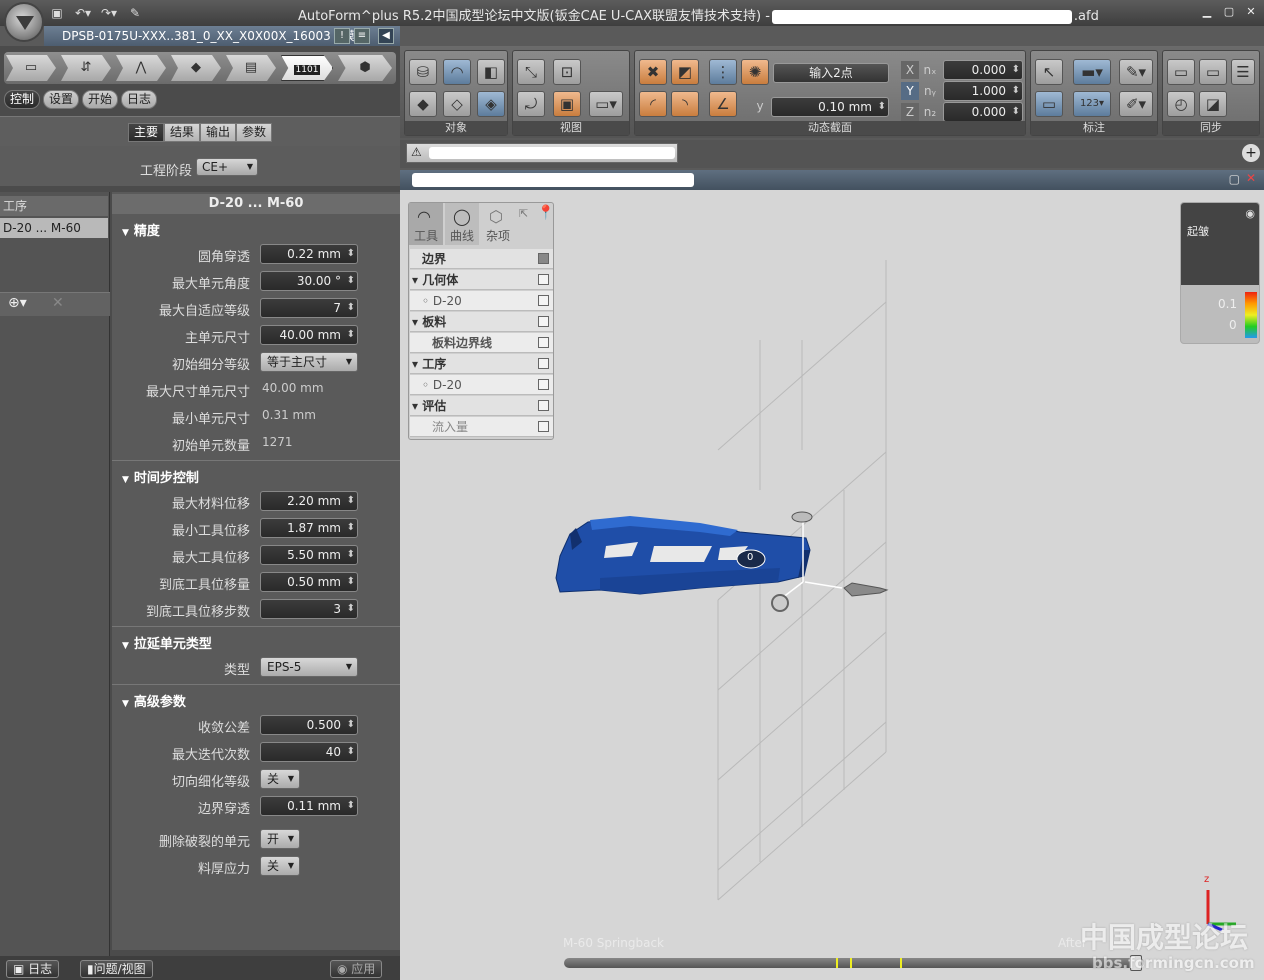  What do you see at coordinates (1213, 72) in the screenshot?
I see `sync-label-icon: ▭` at bounding box center [1213, 72].